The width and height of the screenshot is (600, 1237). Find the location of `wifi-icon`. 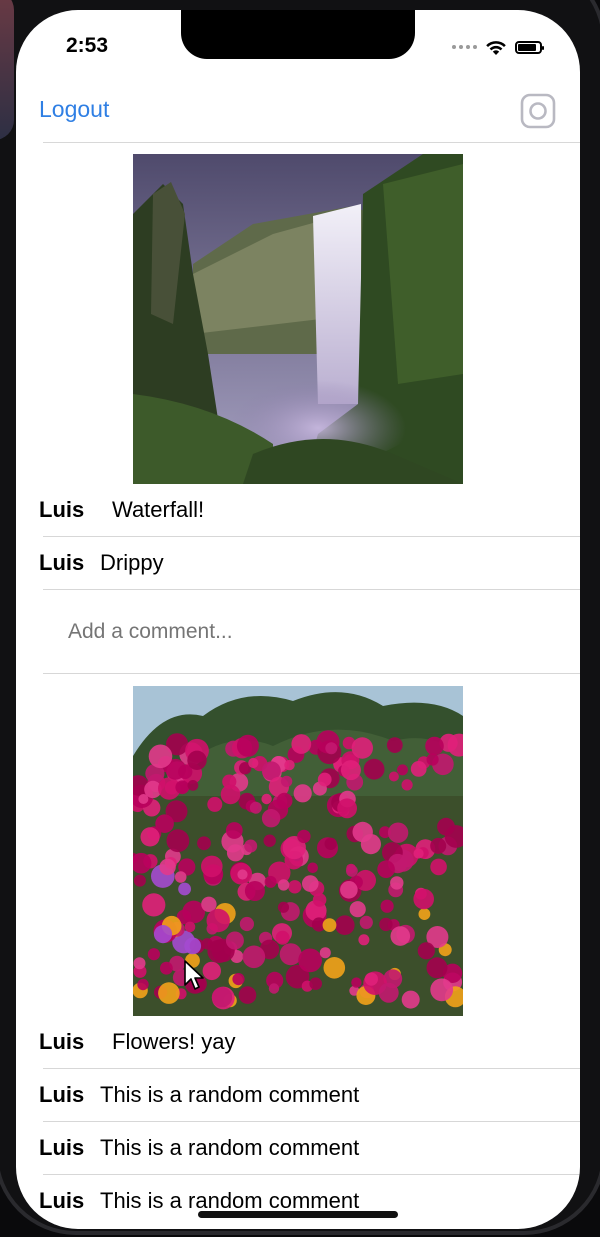

wifi-icon is located at coordinates (496, 47).